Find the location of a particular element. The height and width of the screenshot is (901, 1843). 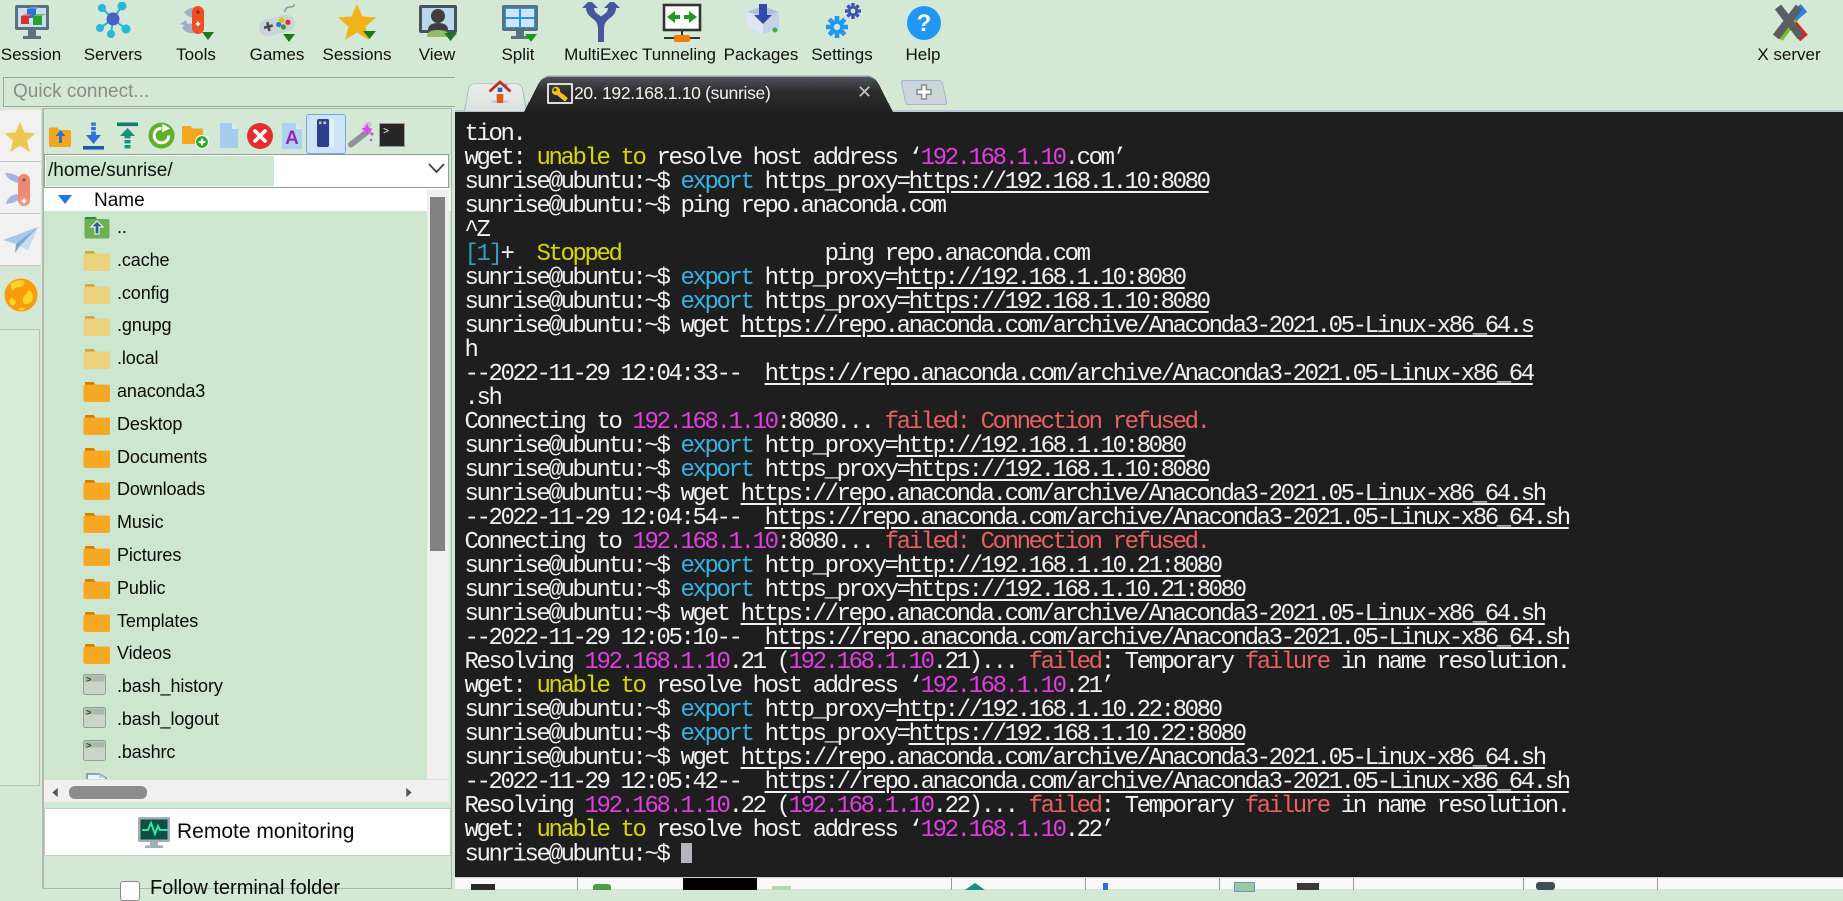

svg-text: A is located at coordinates (292, 138).